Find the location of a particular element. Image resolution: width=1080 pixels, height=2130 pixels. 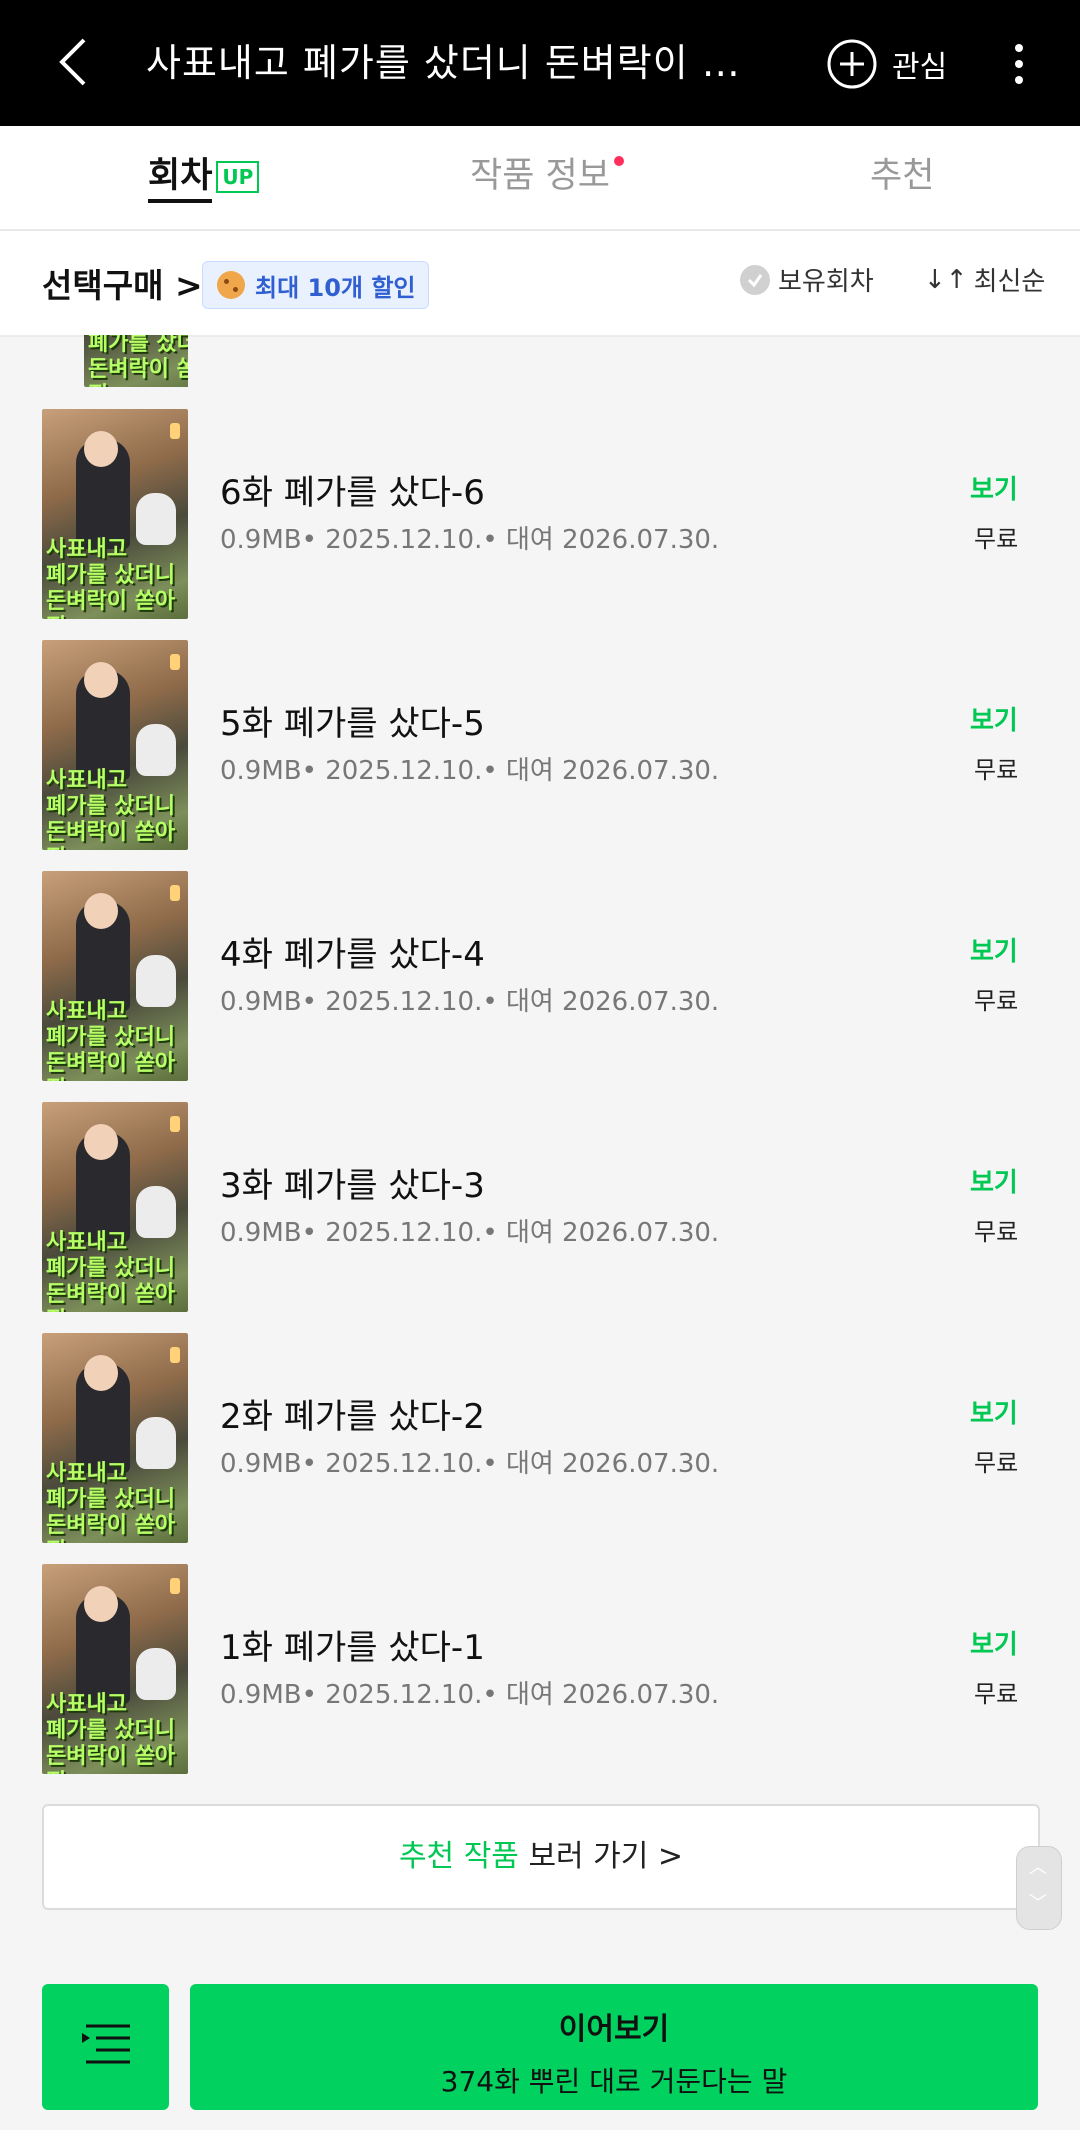

sort-button: ↓↑ 최신순 is located at coordinates (984, 279).